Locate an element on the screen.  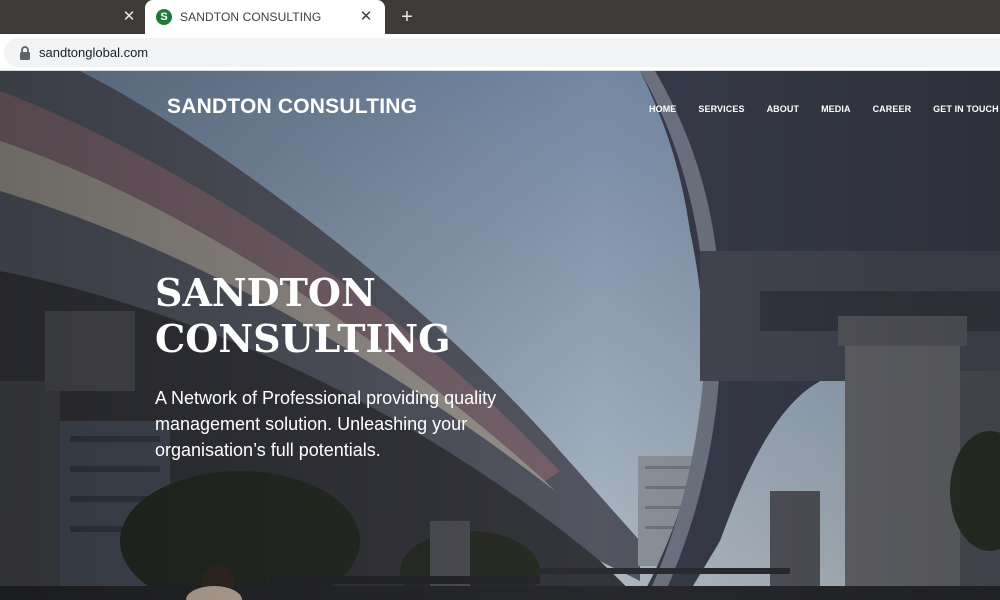
nav-item-career: CAREER is located at coordinates (892, 109).